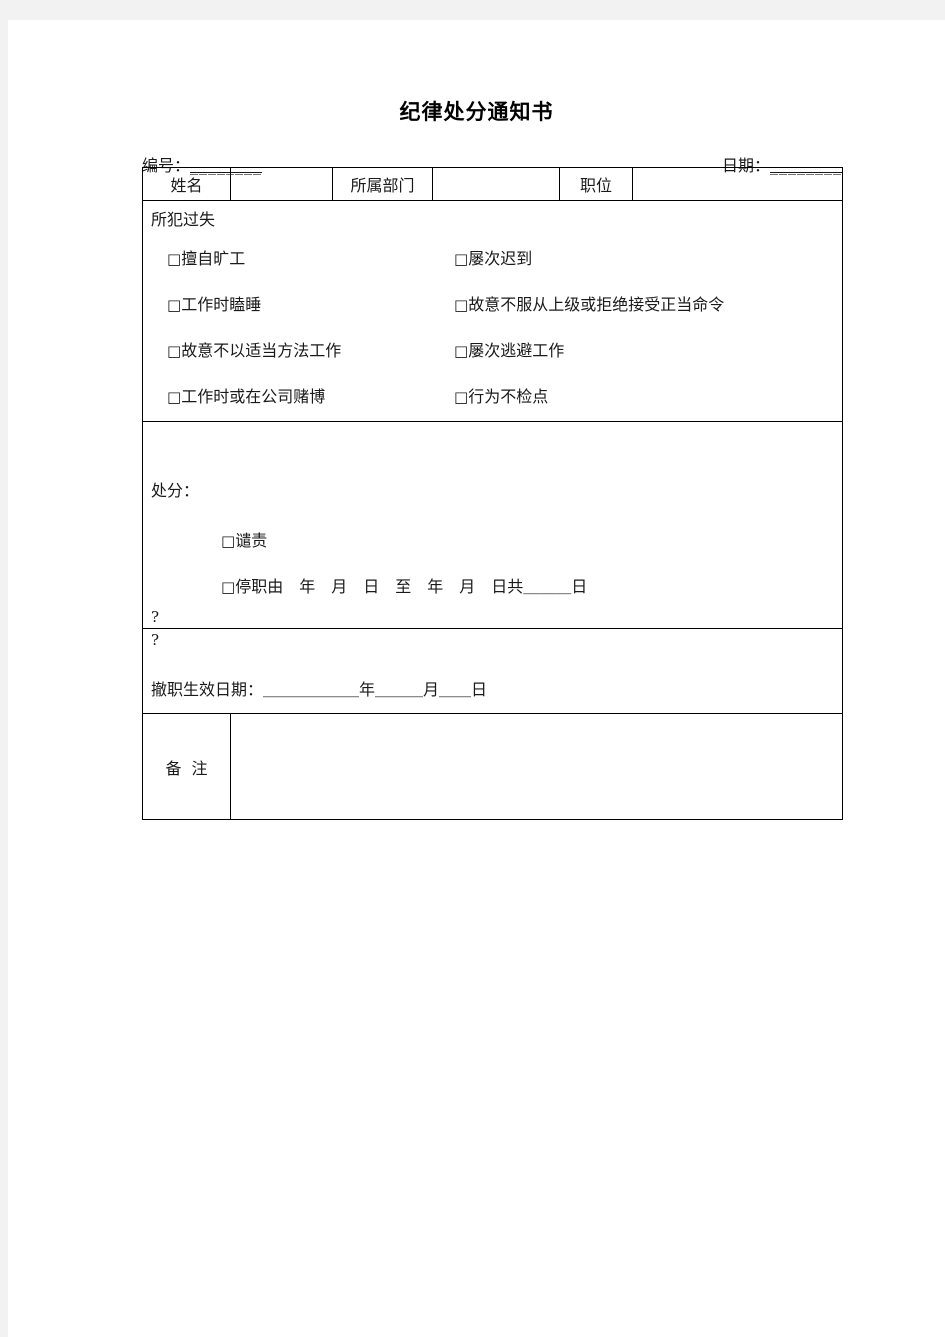  I want to click on department-label-cell: 所属部门, so click(382, 184).